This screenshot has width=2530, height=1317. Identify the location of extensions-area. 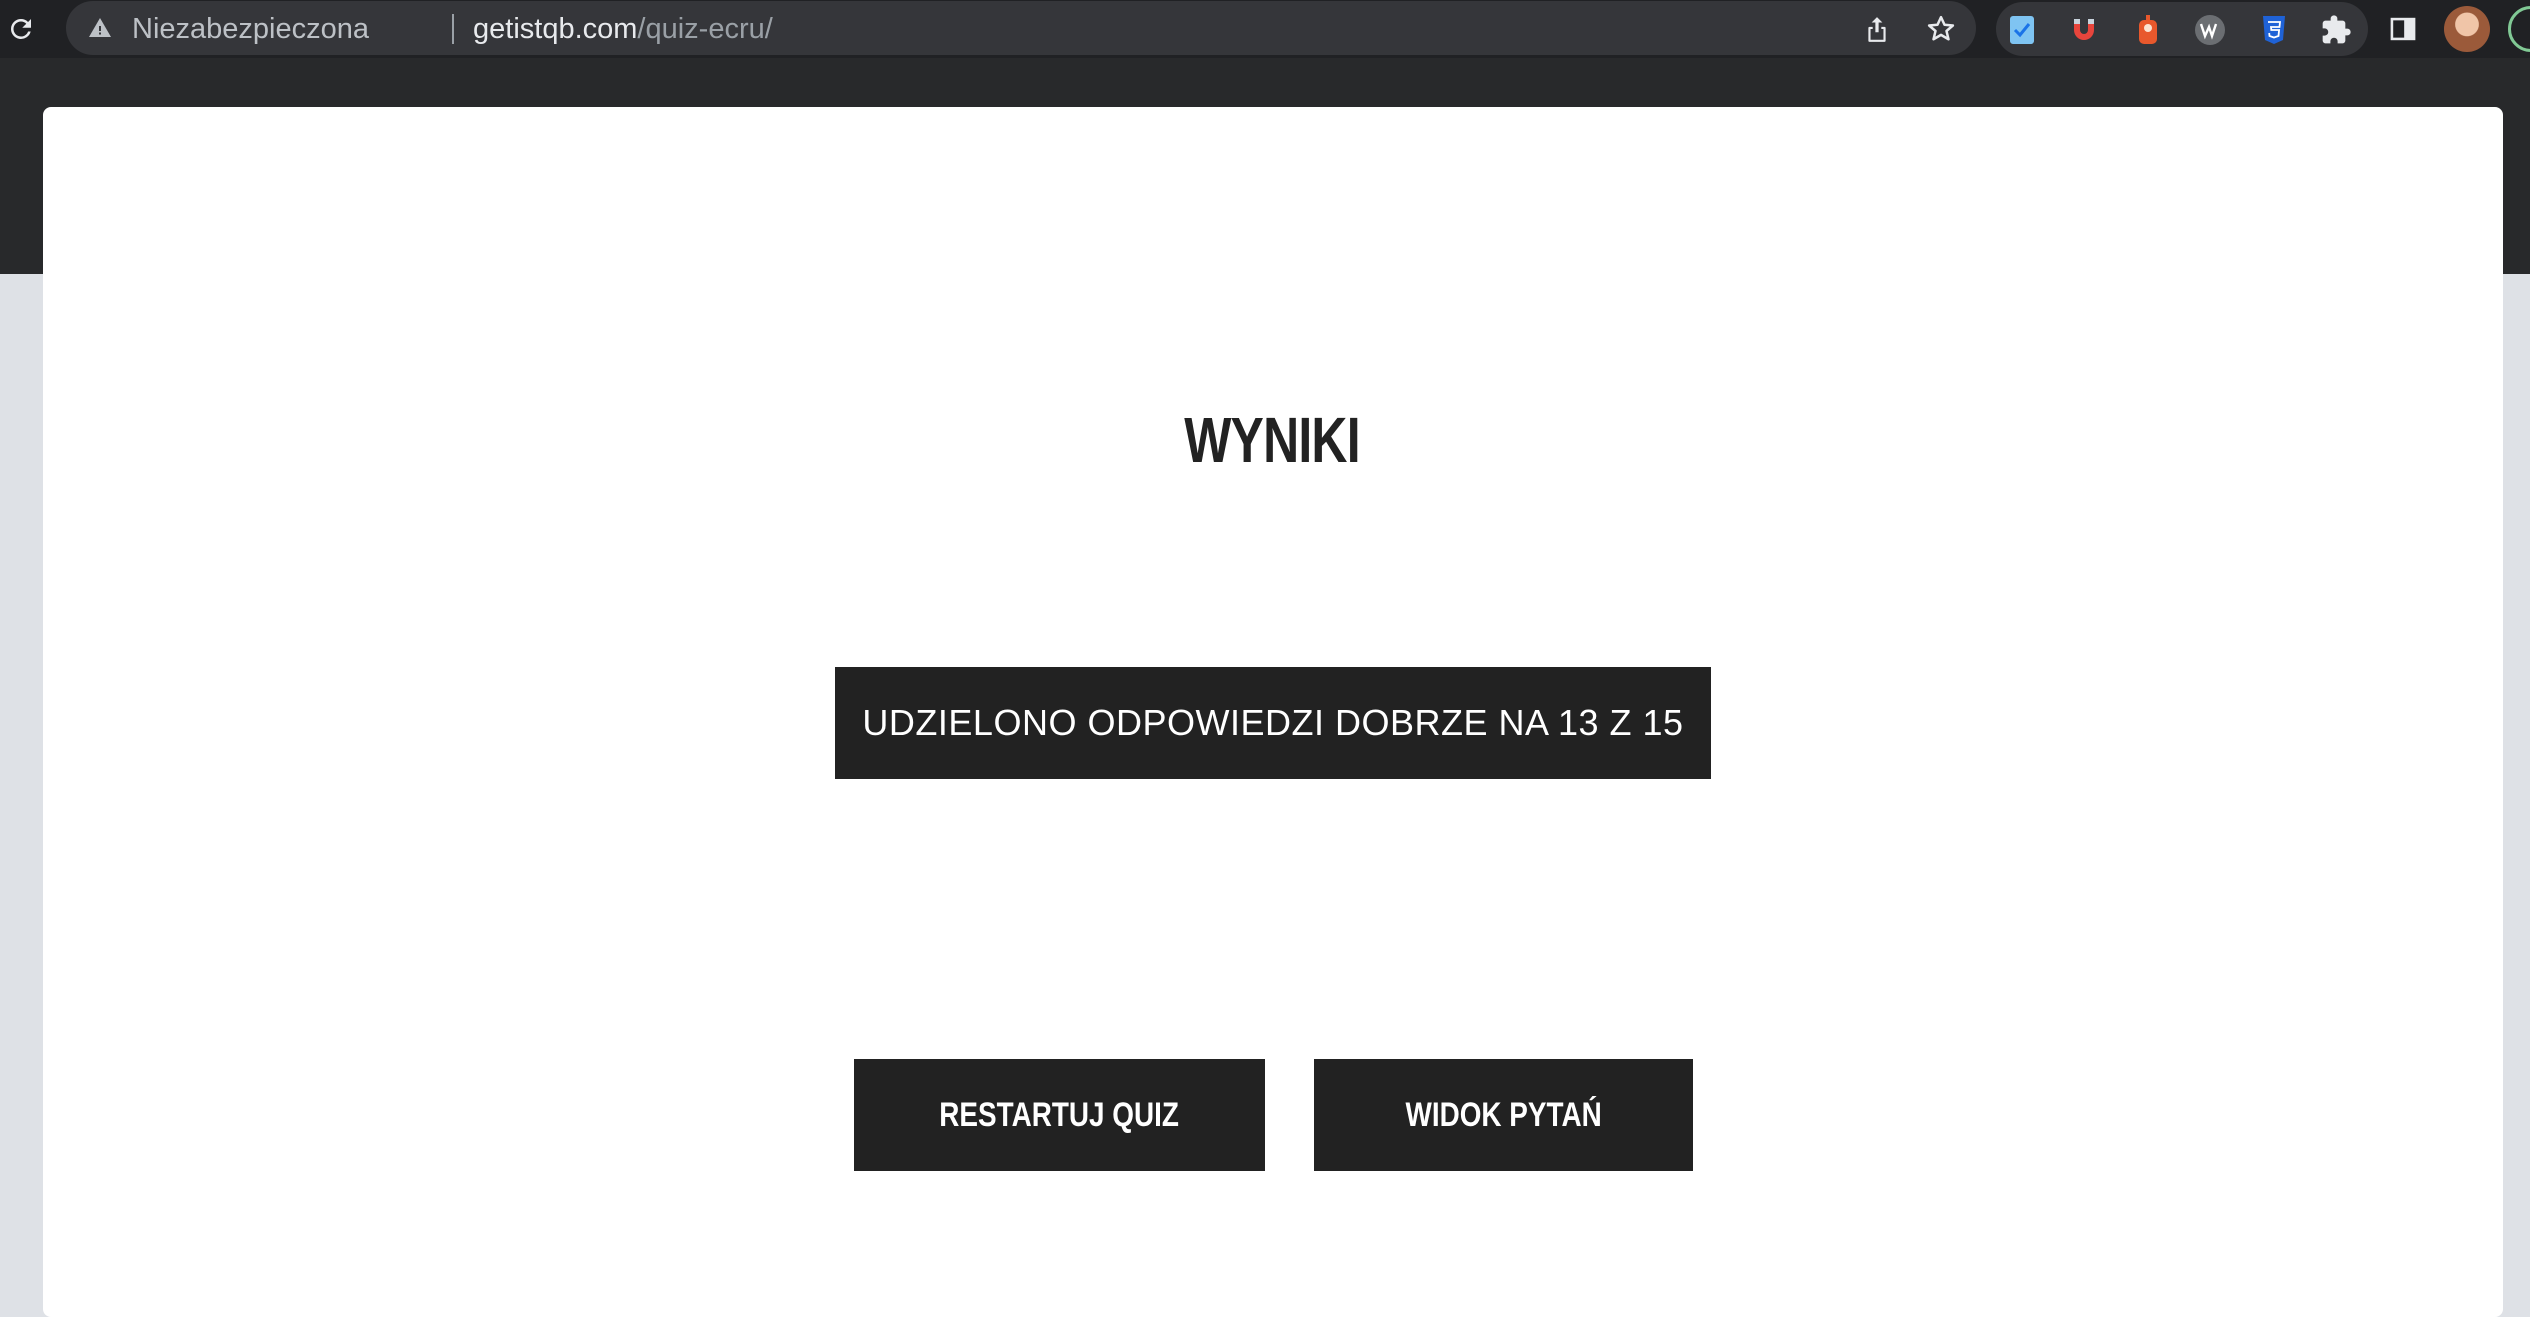
(2182, 29).